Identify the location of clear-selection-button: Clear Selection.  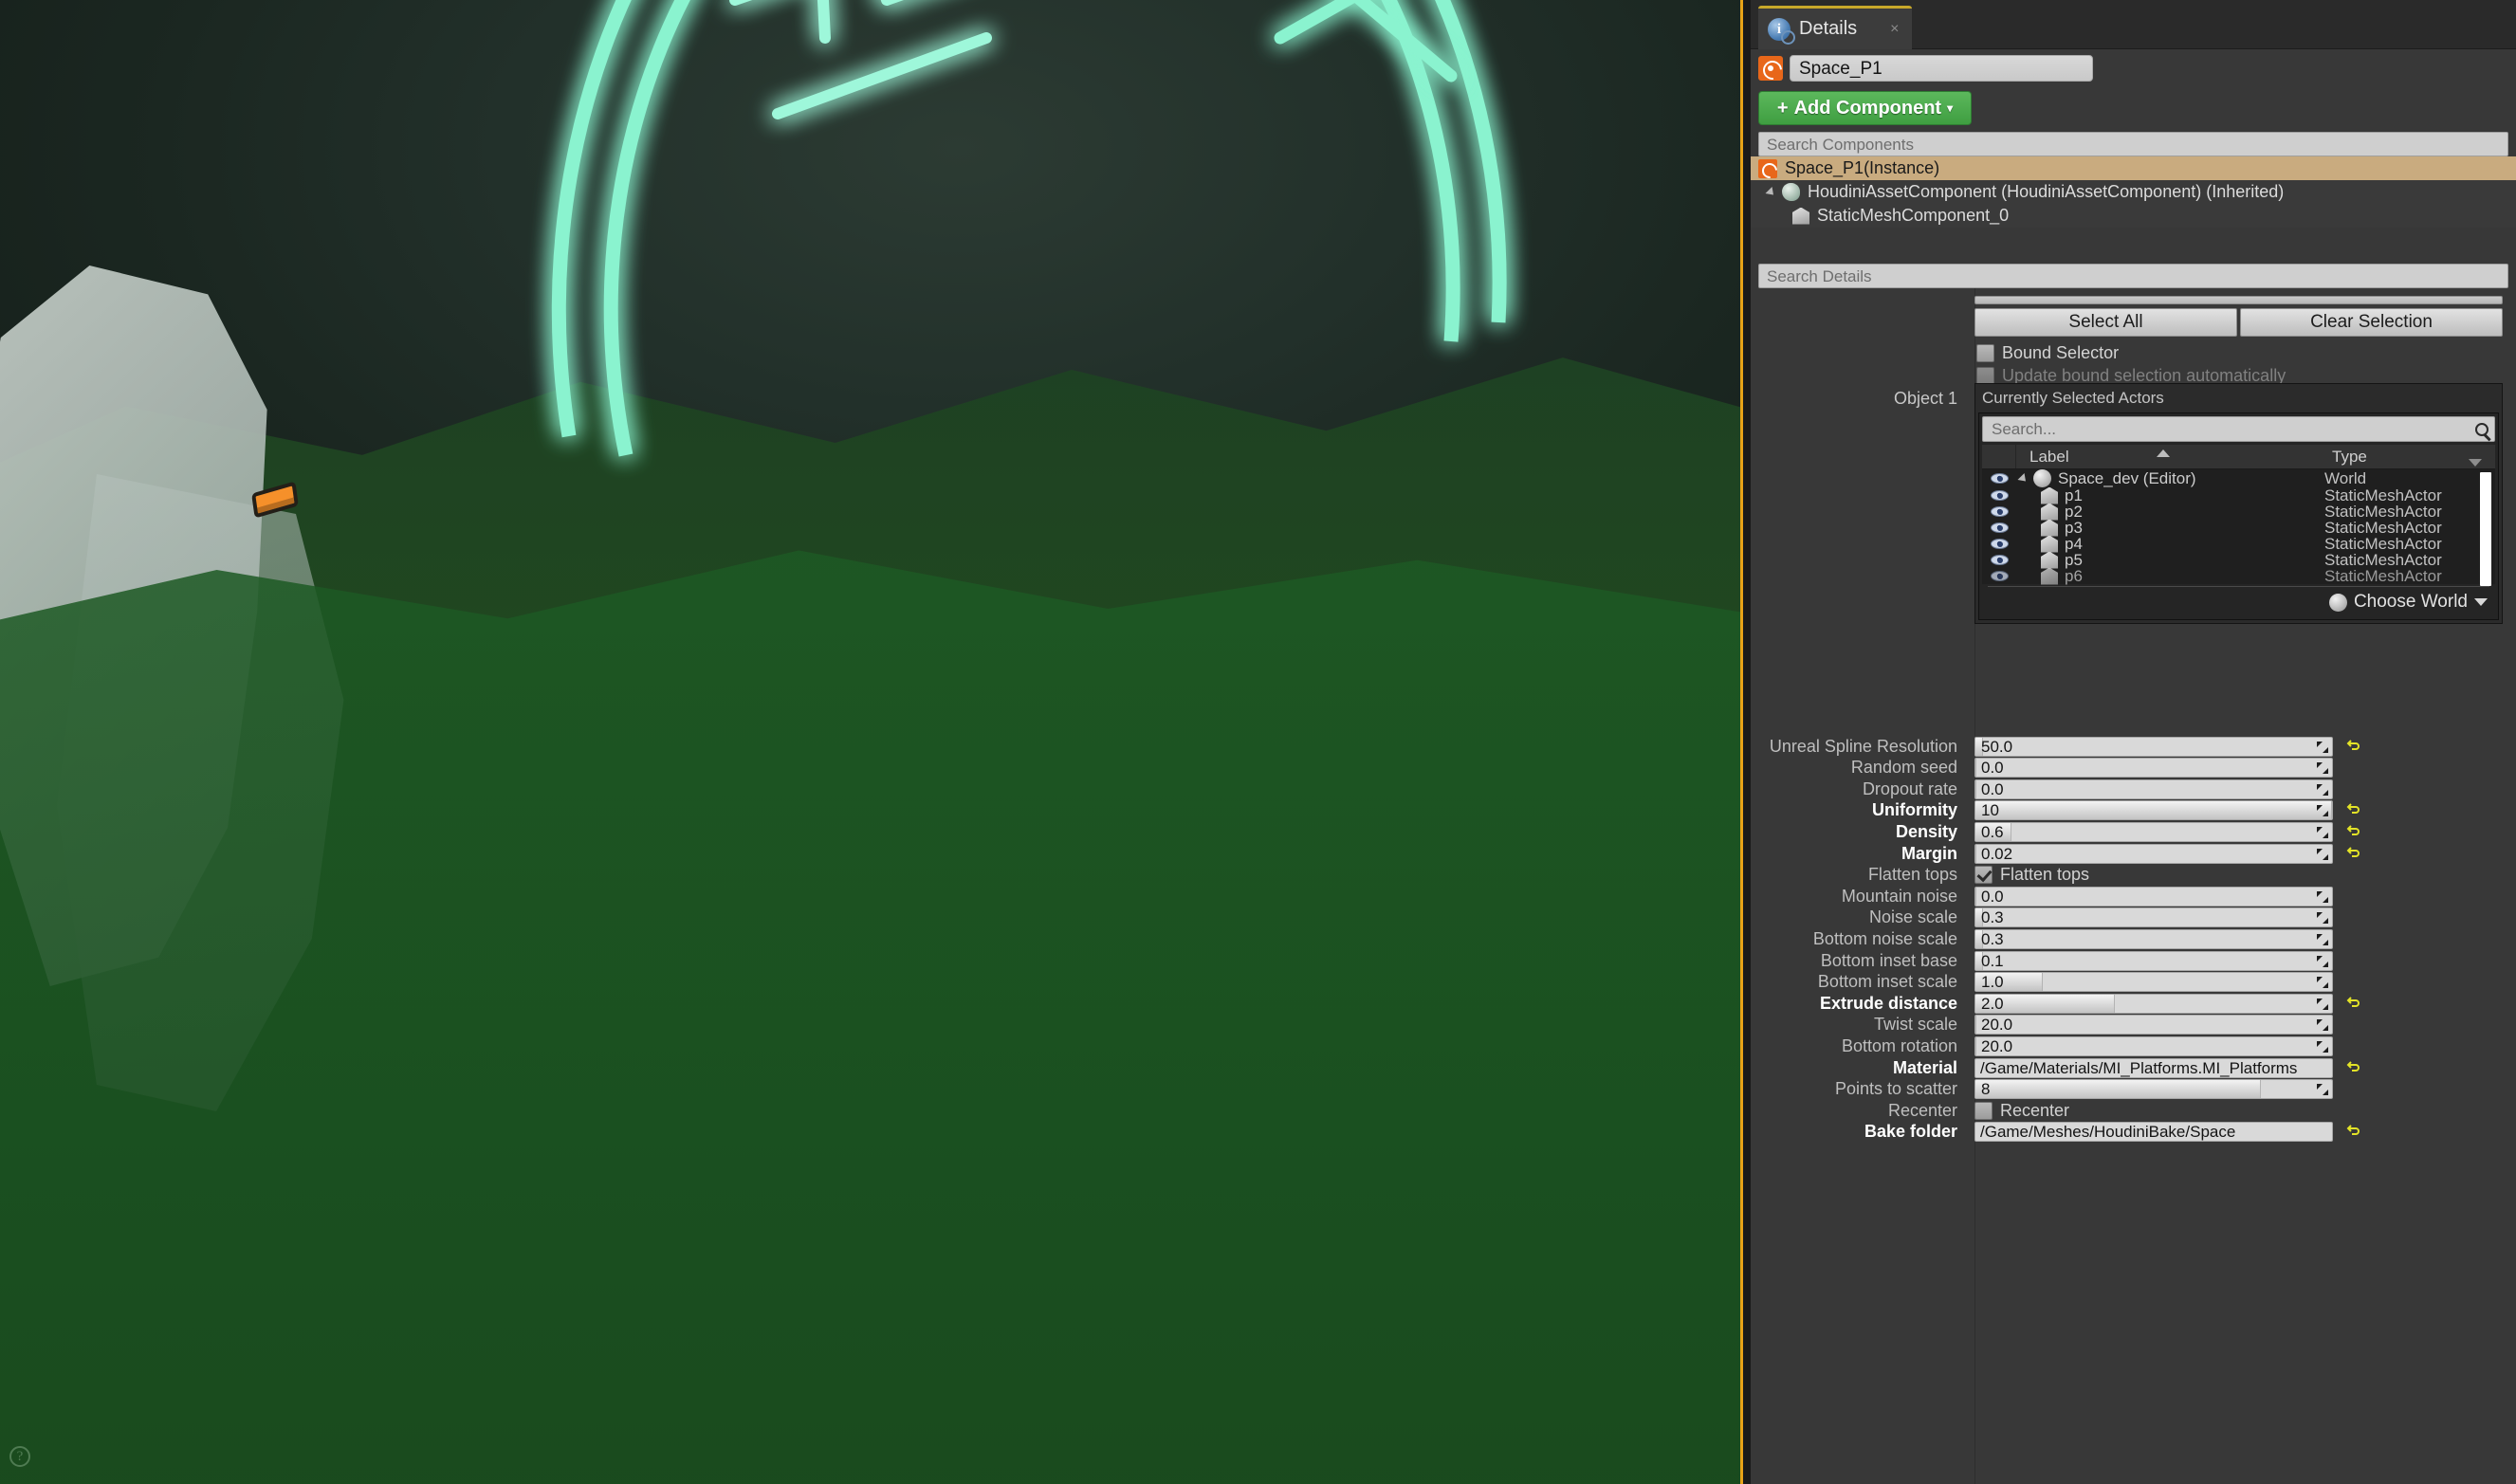
(2371, 323).